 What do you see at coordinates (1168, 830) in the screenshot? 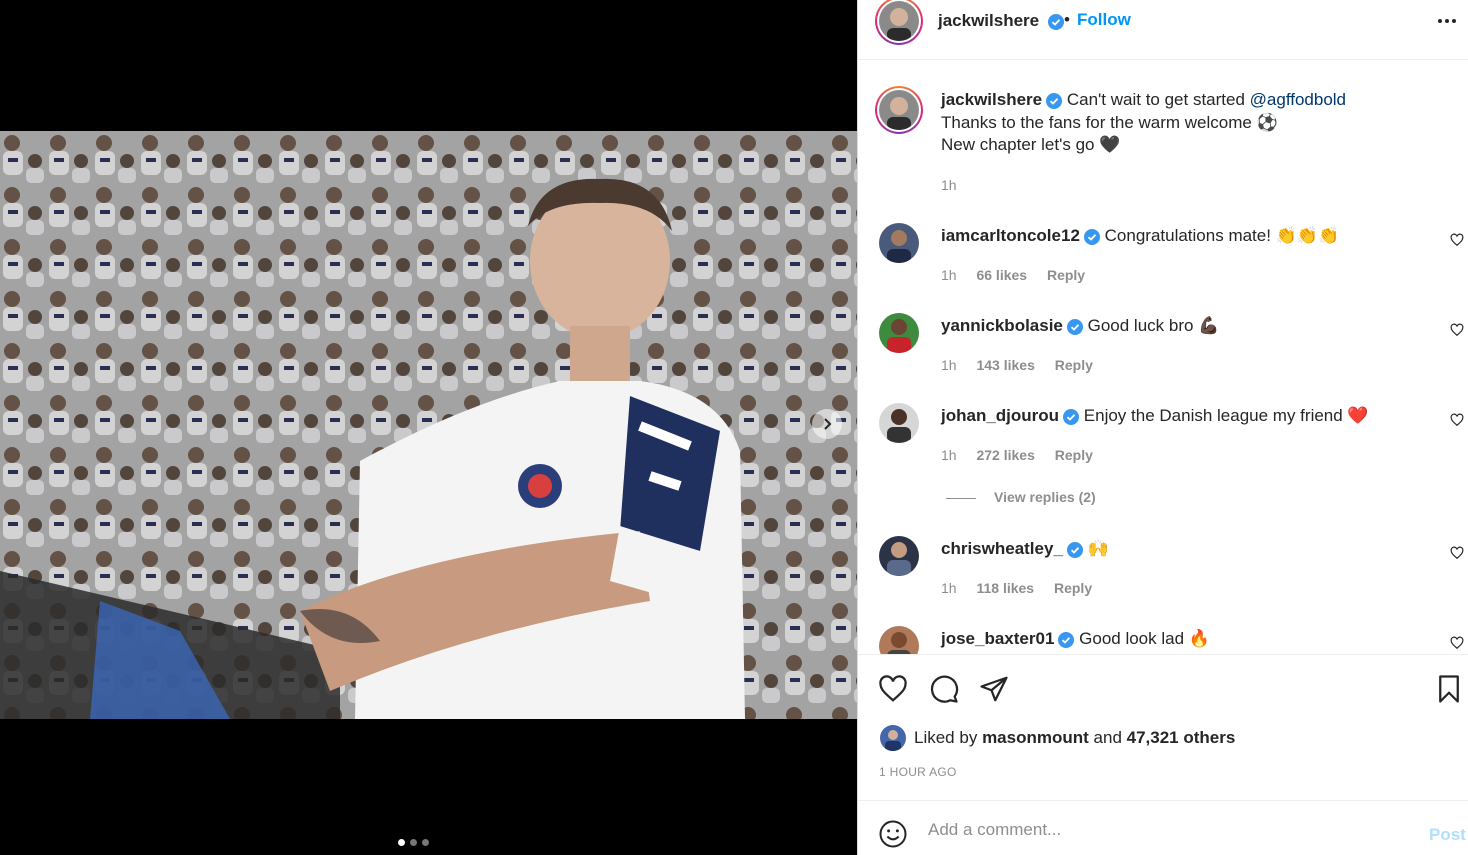
I see `comment-input` at bounding box center [1168, 830].